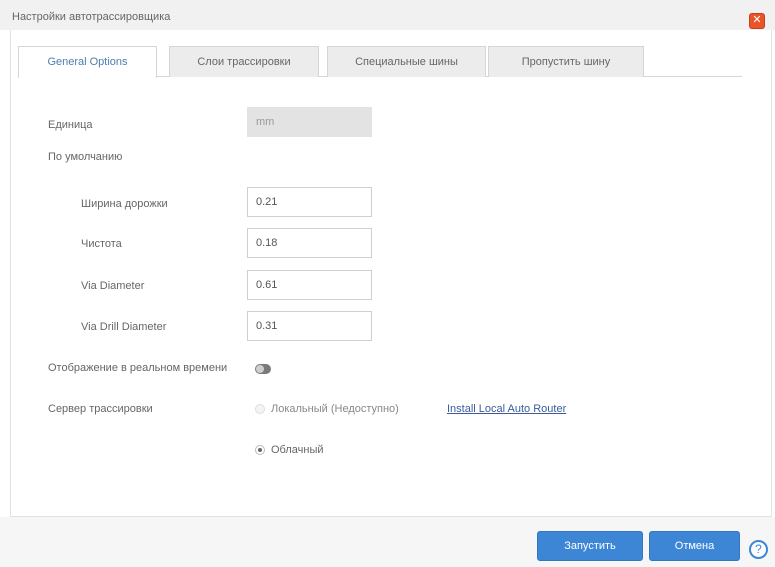  What do you see at coordinates (309, 243) in the screenshot?
I see `clearance-input` at bounding box center [309, 243].